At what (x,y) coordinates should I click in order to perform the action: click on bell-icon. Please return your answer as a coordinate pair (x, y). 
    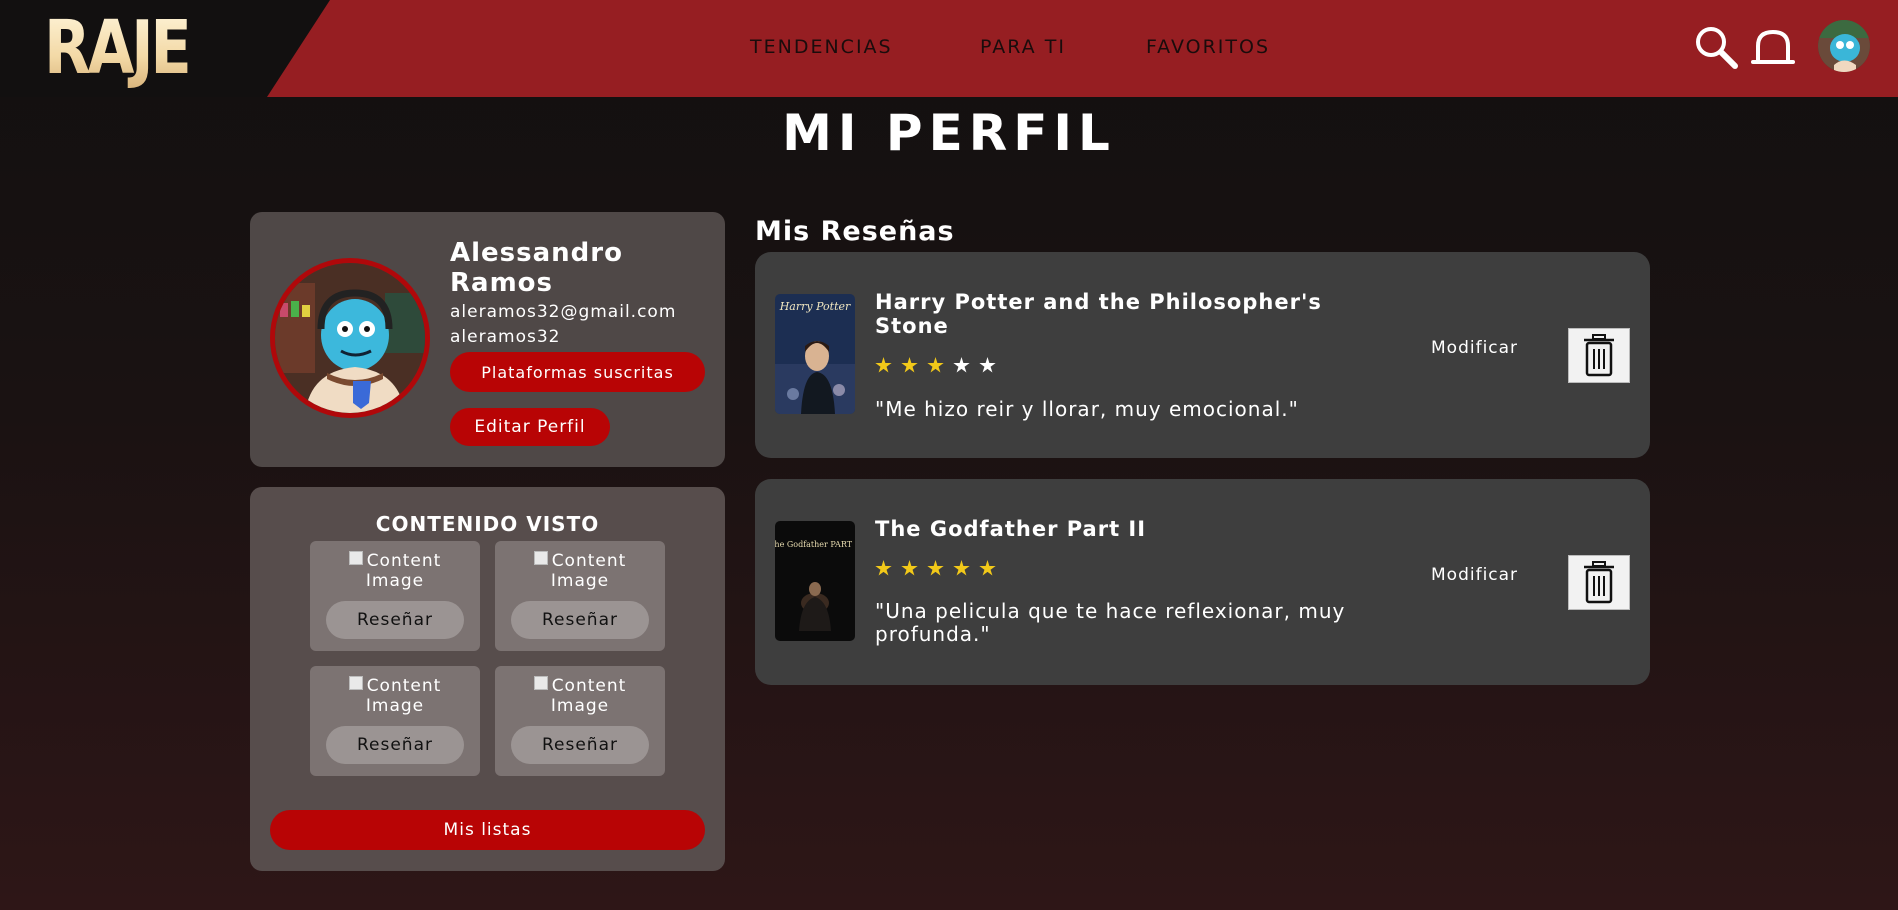
    Looking at the image, I should click on (1773, 47).